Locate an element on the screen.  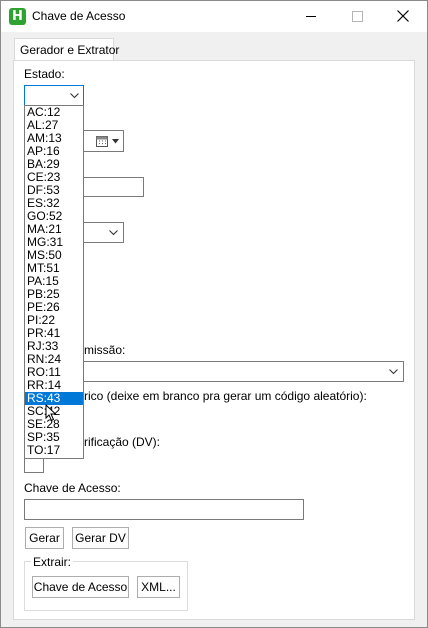
window-title: Chave de Acesso is located at coordinates (79, 16).